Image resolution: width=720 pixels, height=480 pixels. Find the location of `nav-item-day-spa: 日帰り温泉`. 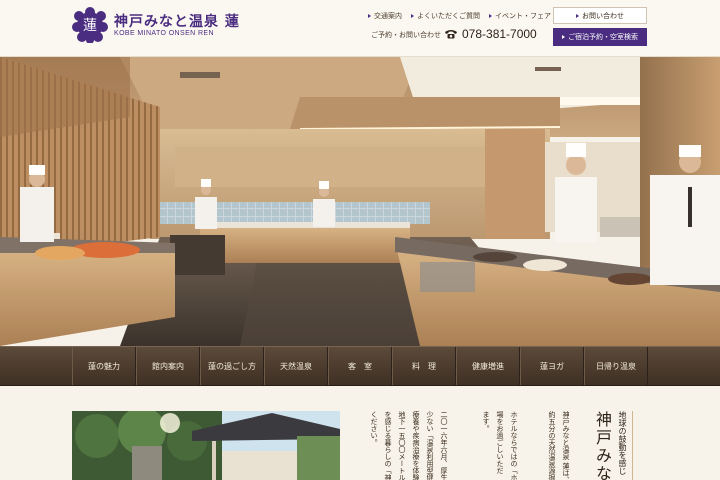

nav-item-day-spa: 日帰り温泉 is located at coordinates (616, 366).